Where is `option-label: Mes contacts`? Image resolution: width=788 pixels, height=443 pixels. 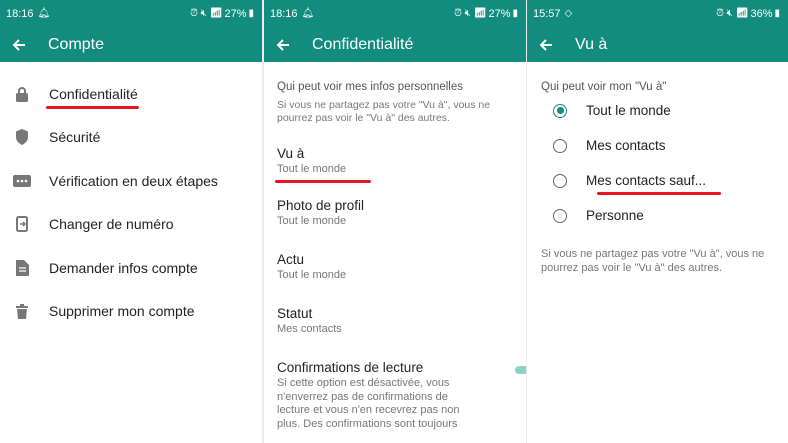
option-label: Mes contacts is located at coordinates (626, 145).